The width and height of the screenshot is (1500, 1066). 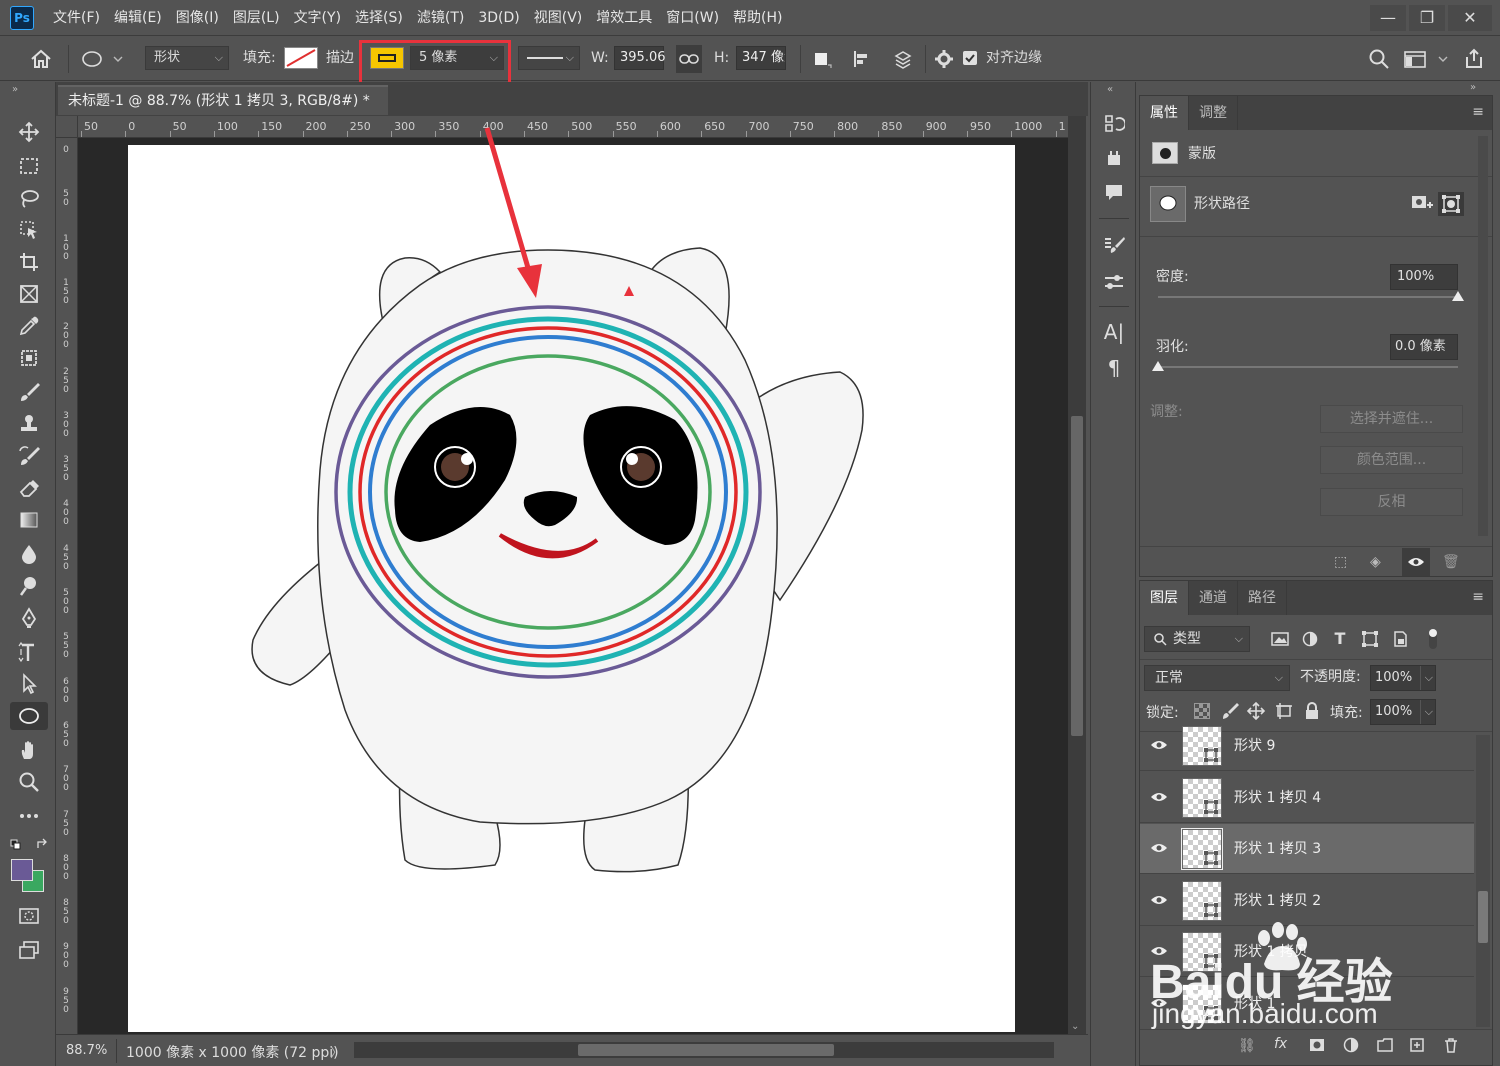 What do you see at coordinates (1416, 562) in the screenshot?
I see `mask-visibility-icon` at bounding box center [1416, 562].